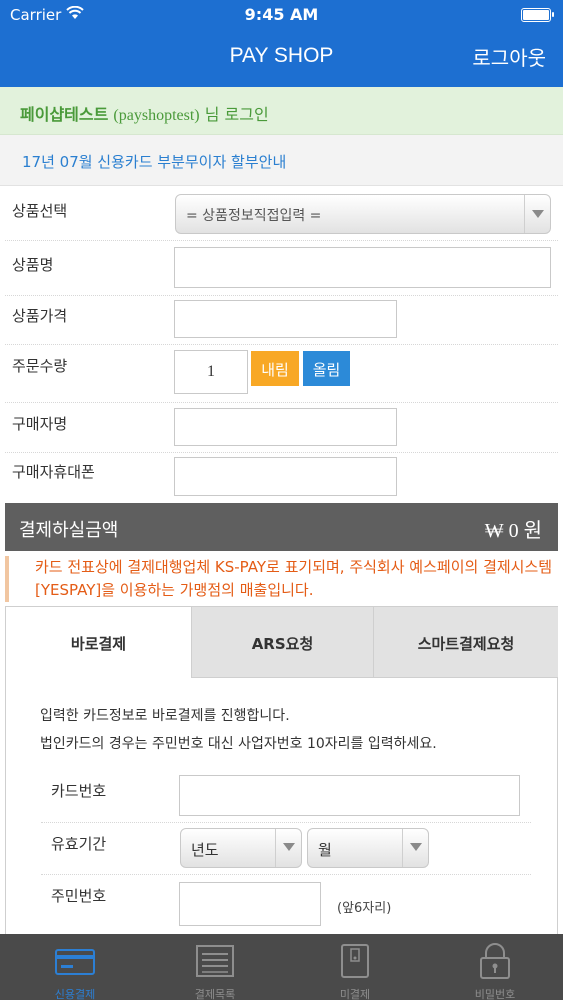 The height and width of the screenshot is (1000, 563). I want to click on product-name-row: 상품명, so click(281, 268).